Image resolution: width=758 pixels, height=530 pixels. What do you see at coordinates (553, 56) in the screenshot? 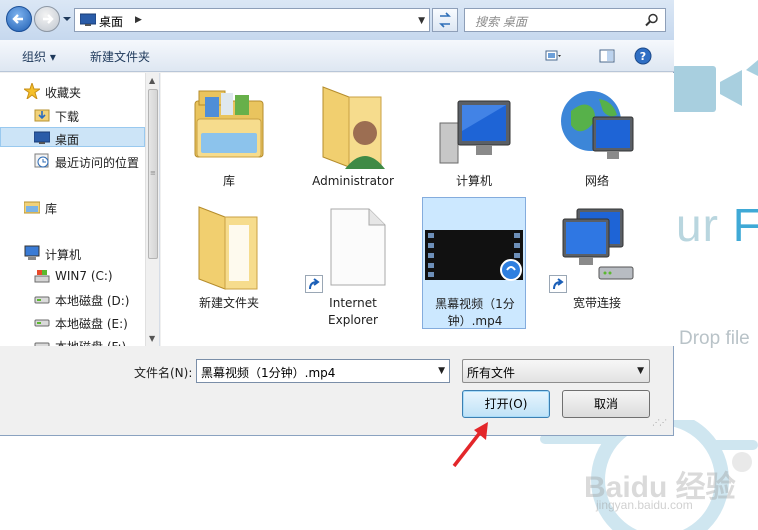
I see `change-view-icon` at bounding box center [553, 56].